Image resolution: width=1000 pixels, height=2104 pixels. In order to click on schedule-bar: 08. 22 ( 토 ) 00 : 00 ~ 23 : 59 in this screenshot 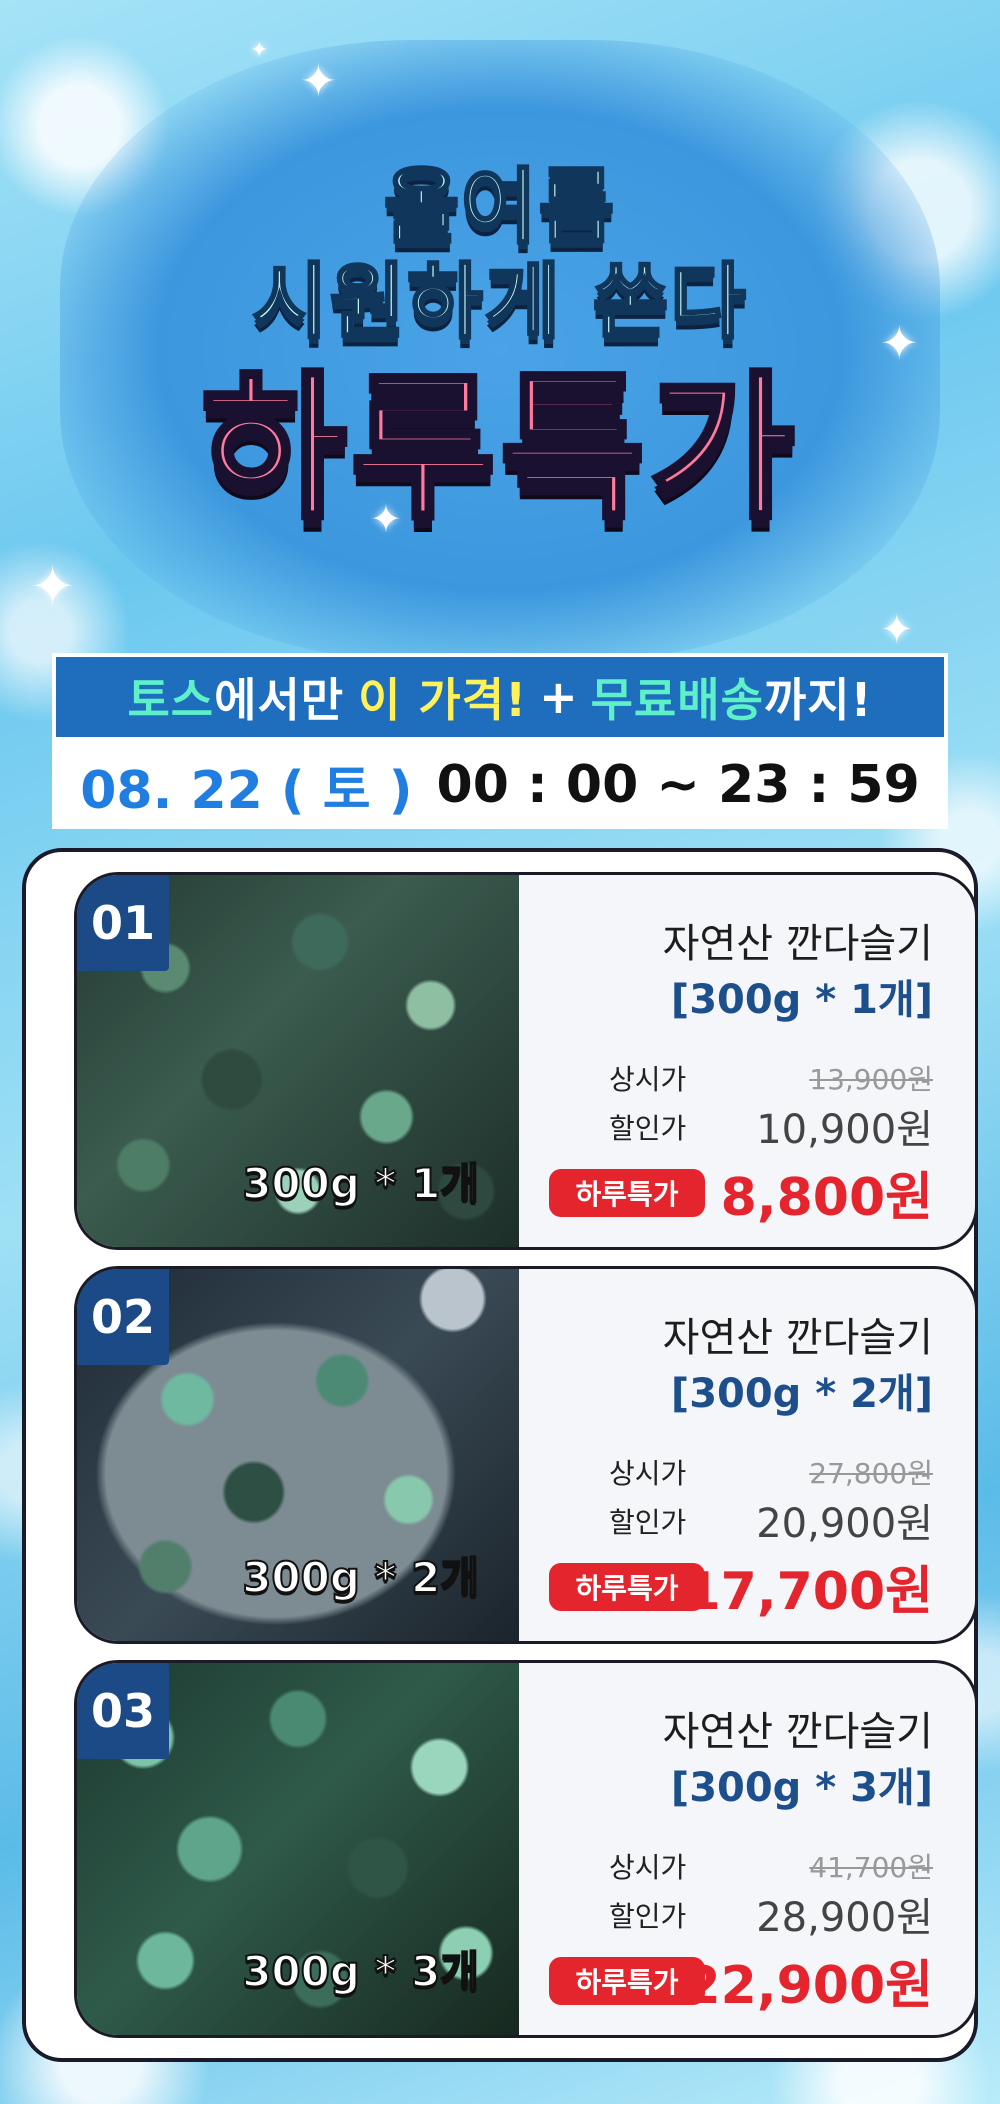, I will do `click(500, 785)`.